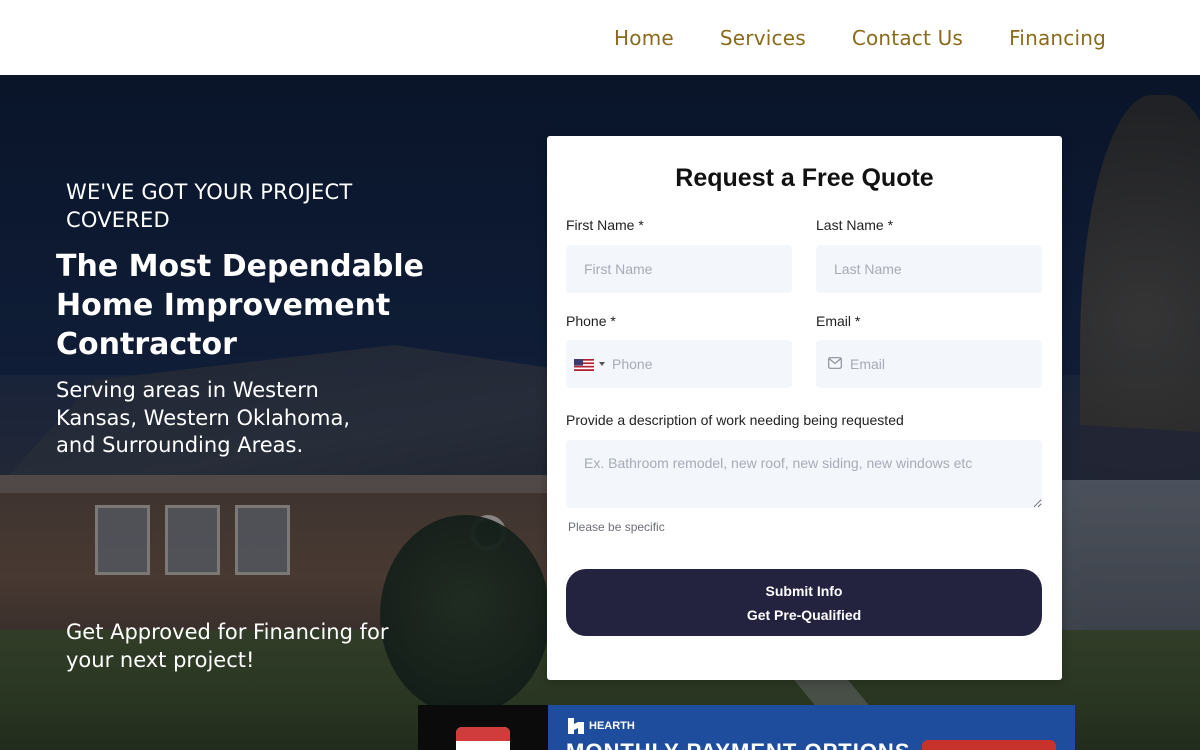 Image resolution: width=1200 pixels, height=750 pixels. What do you see at coordinates (804, 178) in the screenshot?
I see `form-title: Request a Free Quote` at bounding box center [804, 178].